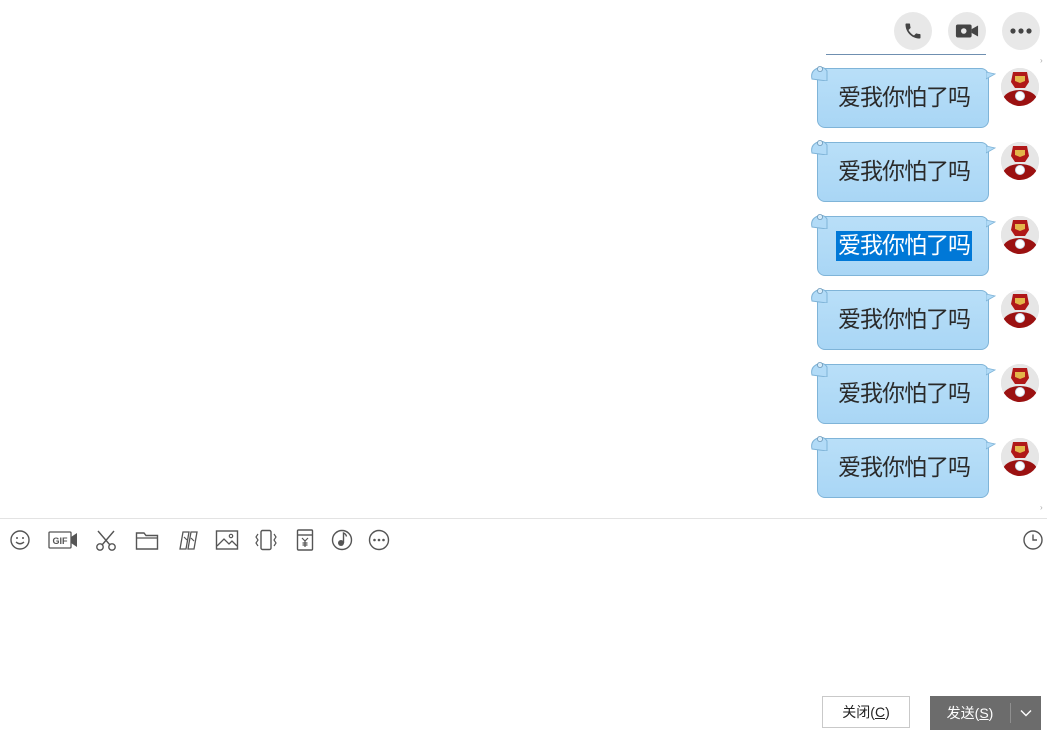 Image resolution: width=1047 pixels, height=735 pixels. I want to click on image-button, so click(227, 540).